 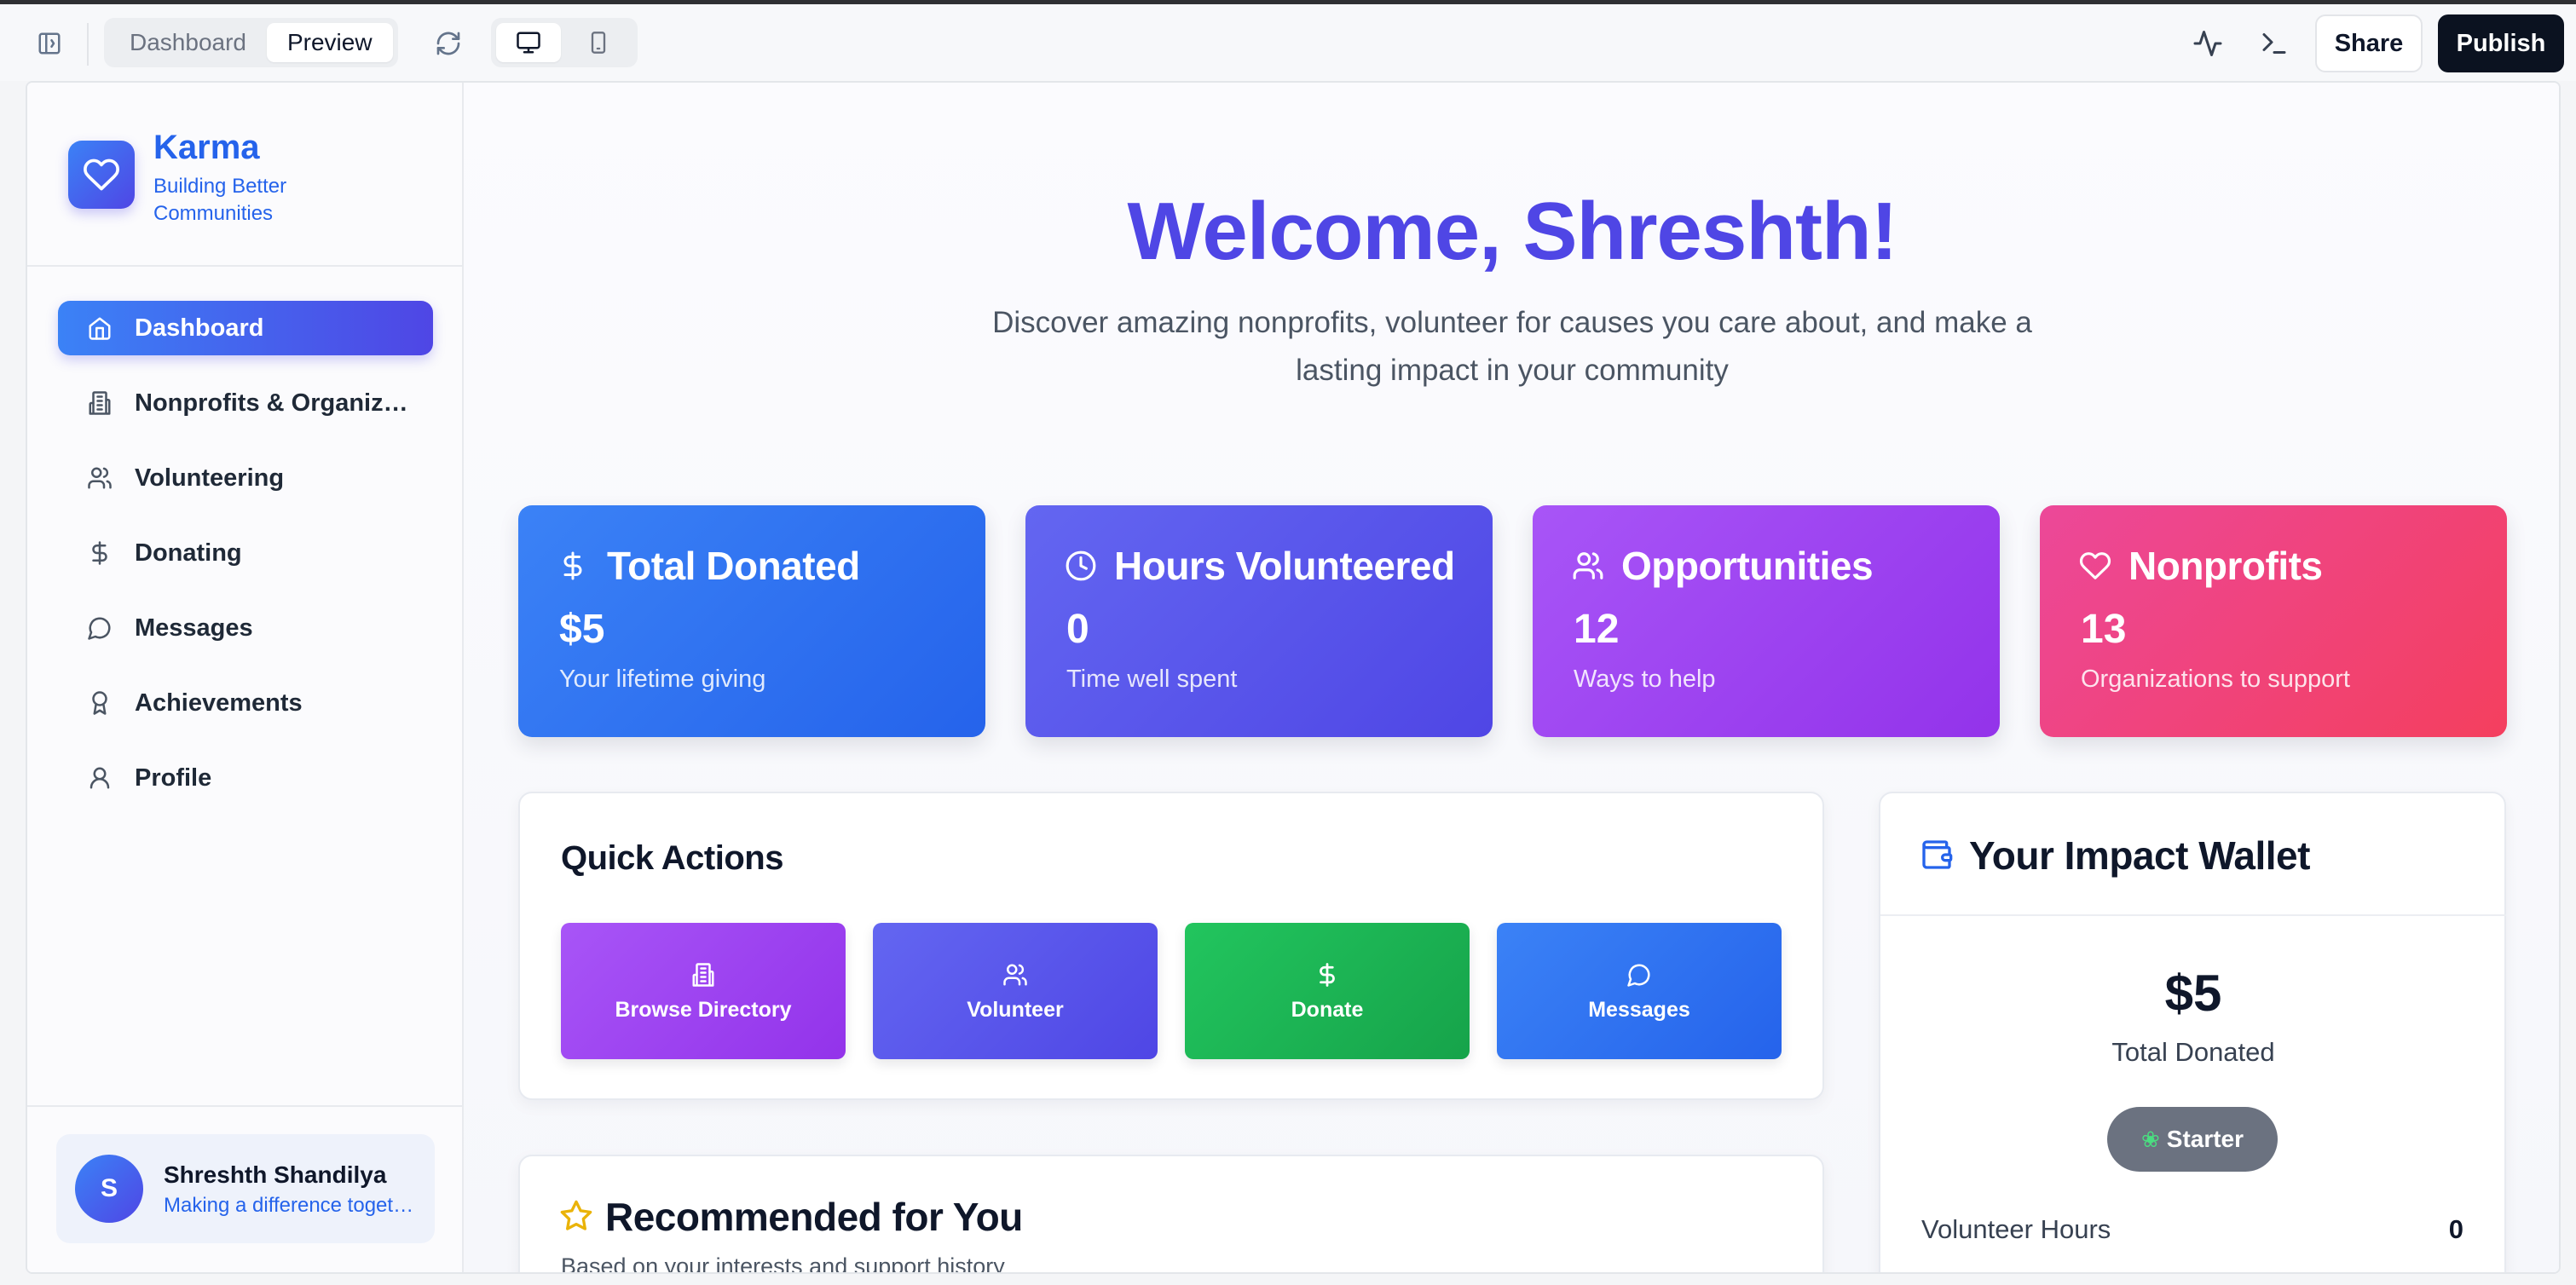 I want to click on wallet-icon, so click(x=1937, y=855).